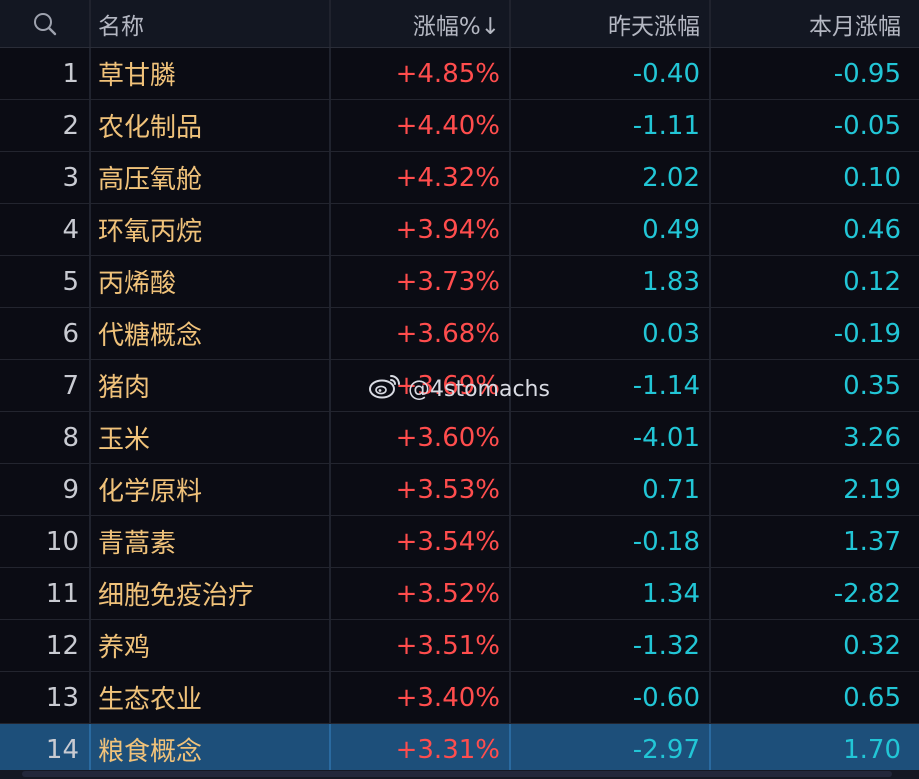 The width and height of the screenshot is (919, 779). I want to click on change-percent-cell: +3.73%, so click(447, 281).